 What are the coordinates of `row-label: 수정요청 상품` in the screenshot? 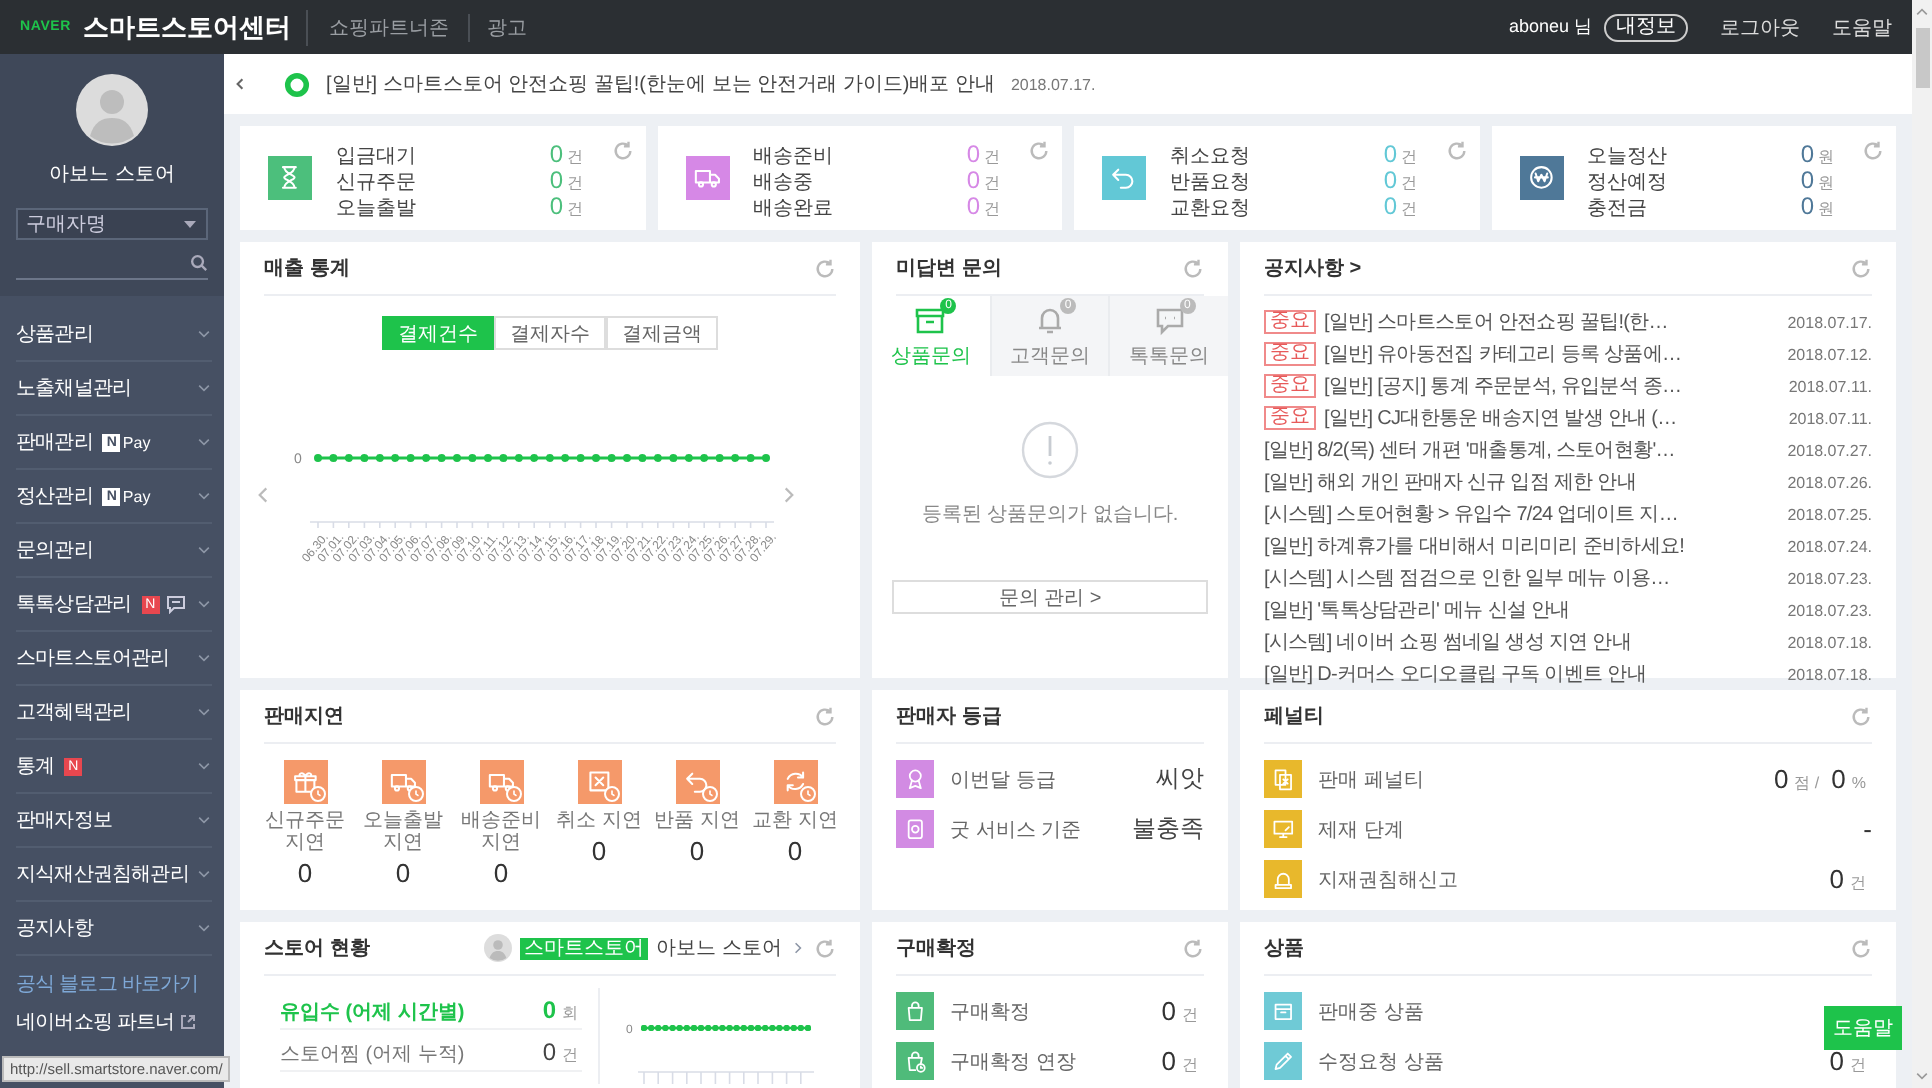 It's located at (1382, 1062).